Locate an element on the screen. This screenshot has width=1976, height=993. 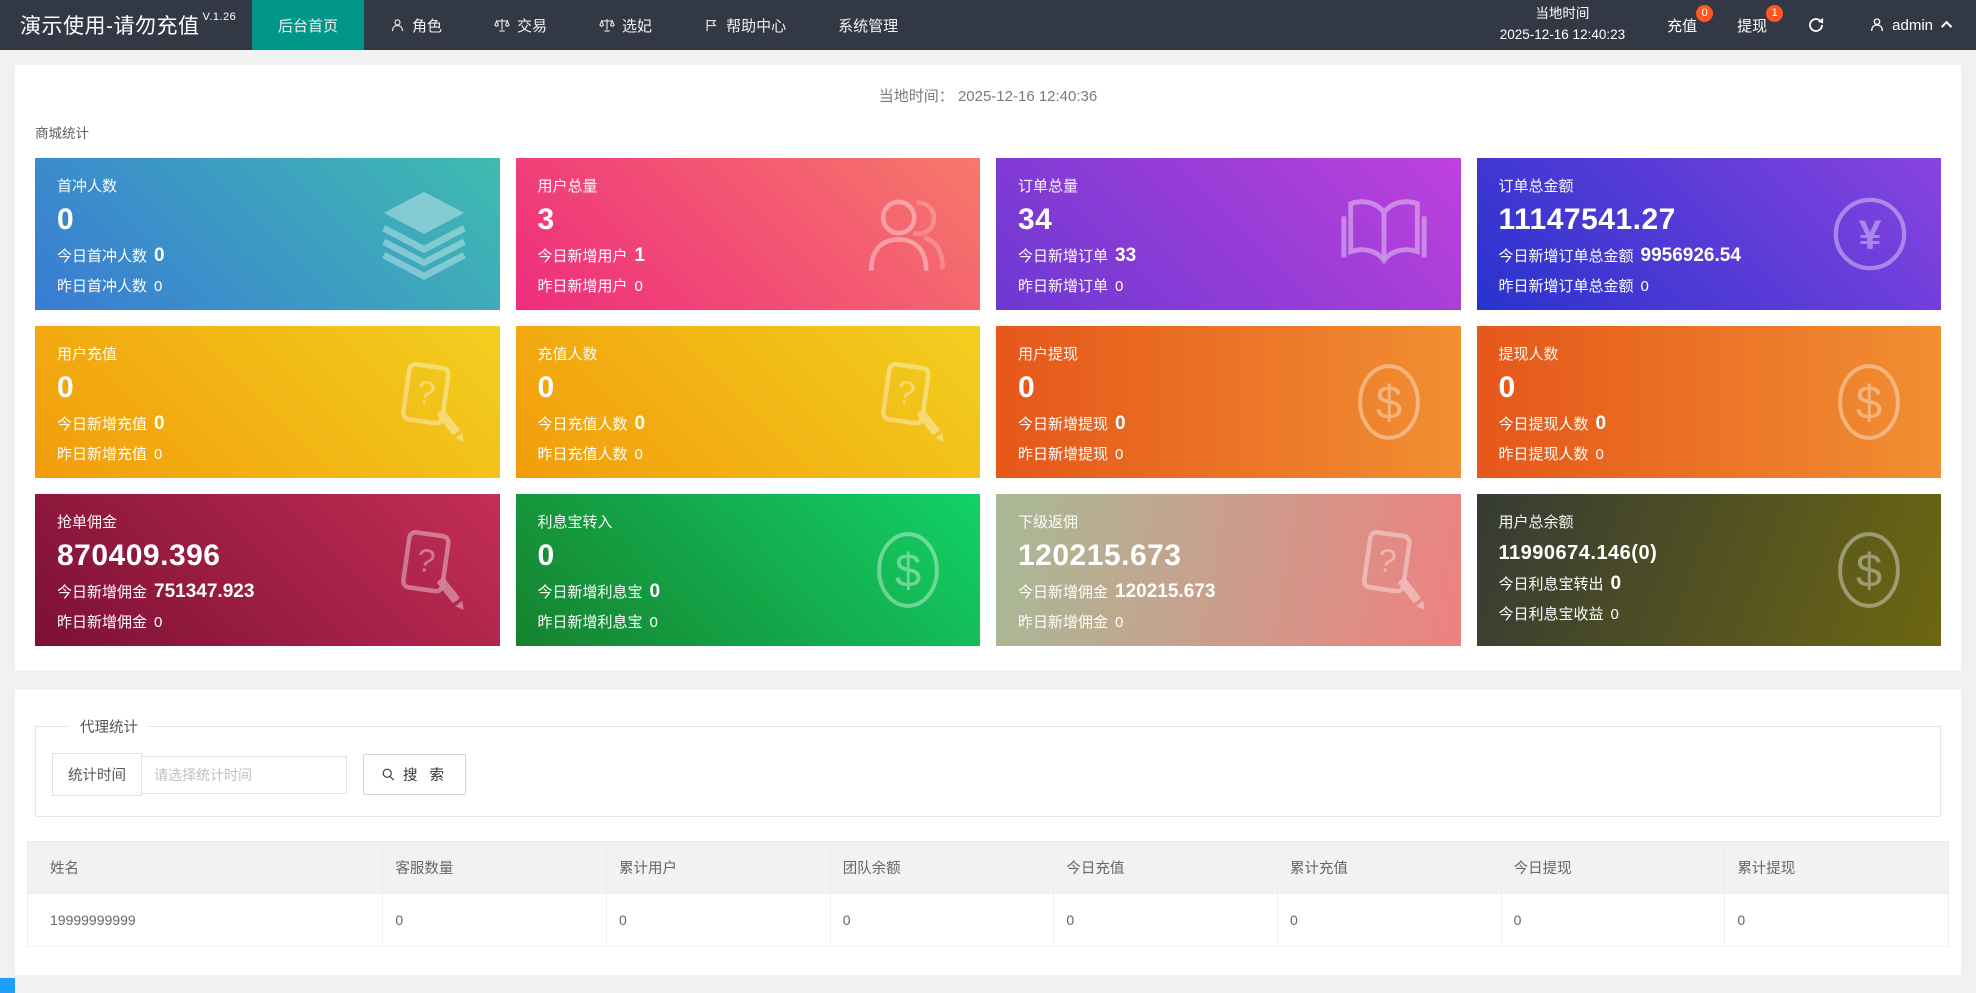
refresh-button is located at coordinates (1816, 25).